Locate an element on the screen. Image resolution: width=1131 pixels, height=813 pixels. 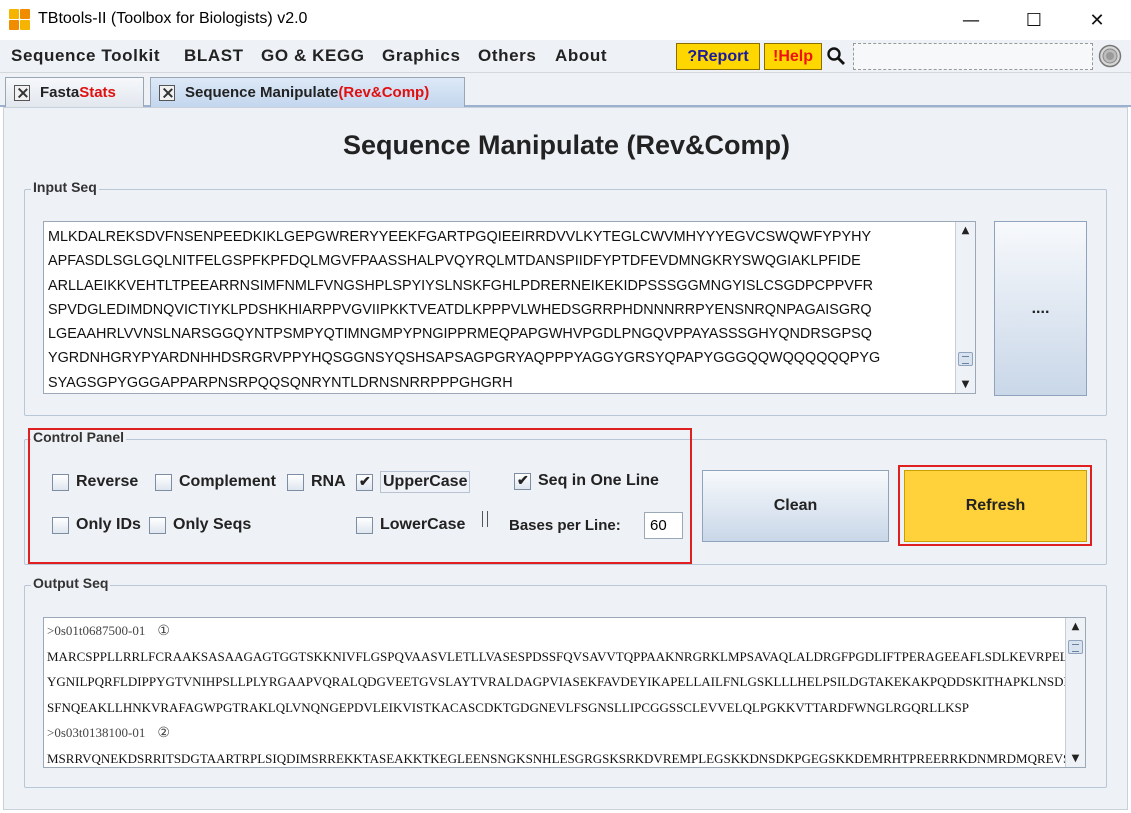
tab-sequence-manipulate: Sequence Manipulate (Rev&Comp) is located at coordinates (307, 92).